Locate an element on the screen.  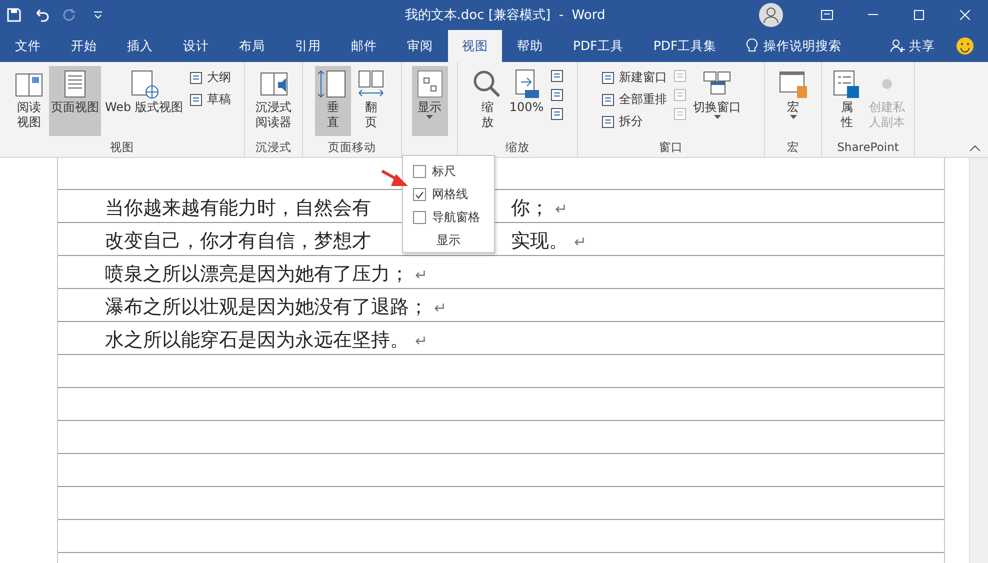
ribbon-tab: 视图 is located at coordinates (475, 46).